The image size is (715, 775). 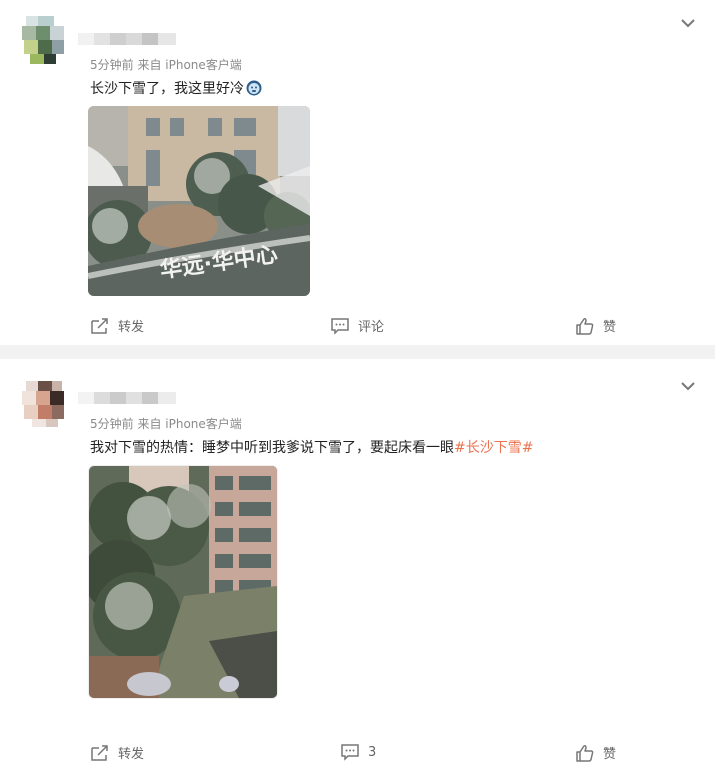 What do you see at coordinates (272, 448) in the screenshot?
I see `post-text-body: 我对下雪的热情：睡梦中听到我爹说下雪了，要起床看一眼` at bounding box center [272, 448].